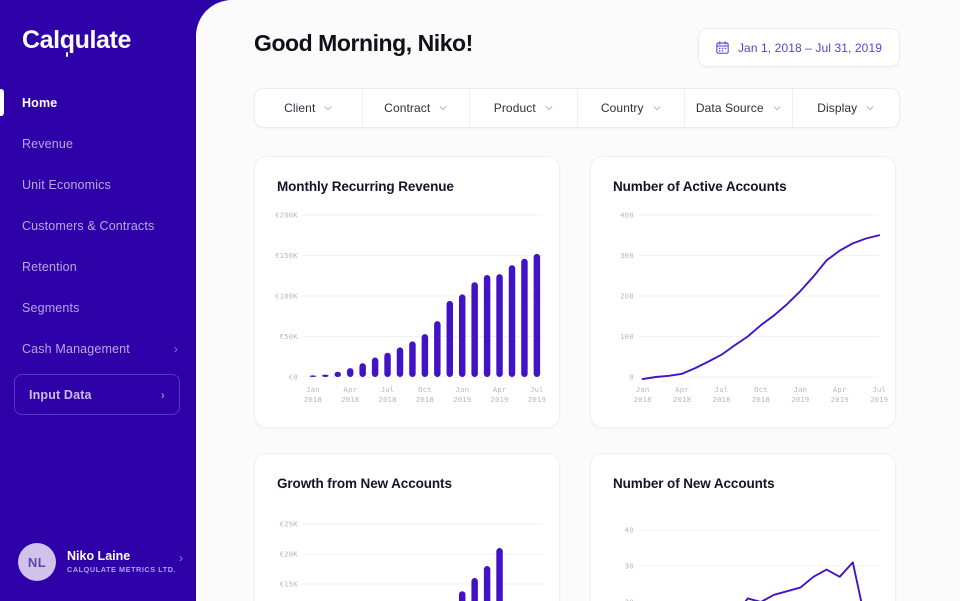 This screenshot has width=960, height=601. I want to click on chart-title: Growth from New Accounts, so click(364, 483).